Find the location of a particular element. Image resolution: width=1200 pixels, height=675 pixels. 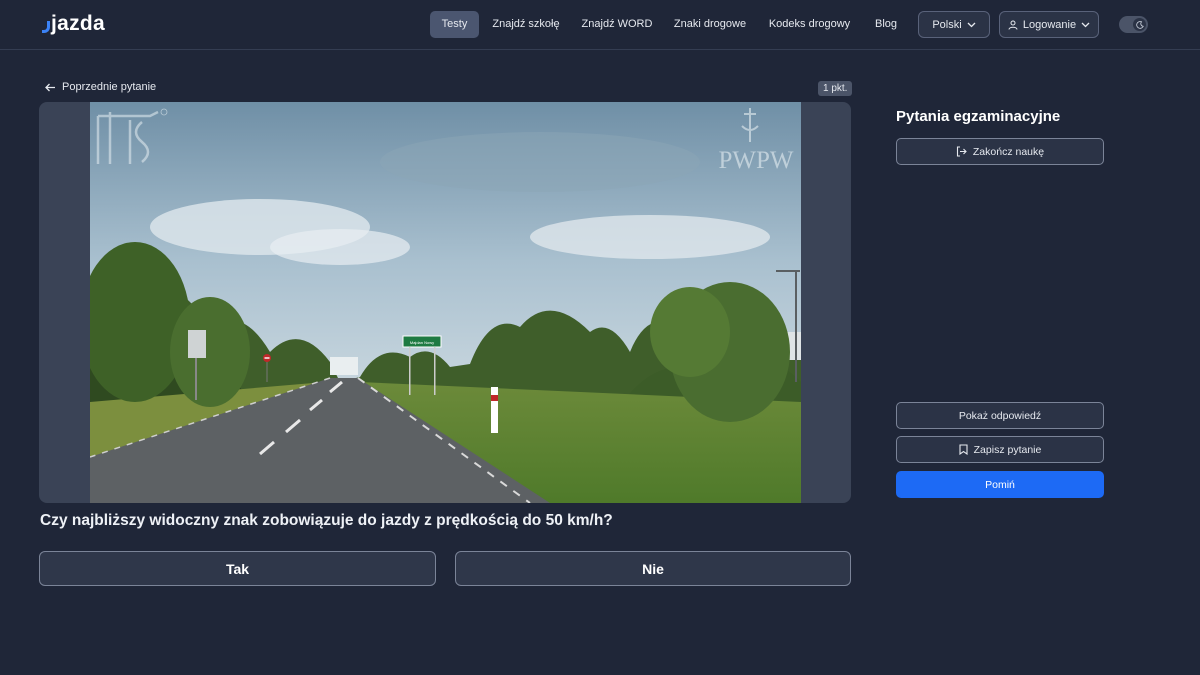

answer-nie-button: Nie is located at coordinates (653, 568).